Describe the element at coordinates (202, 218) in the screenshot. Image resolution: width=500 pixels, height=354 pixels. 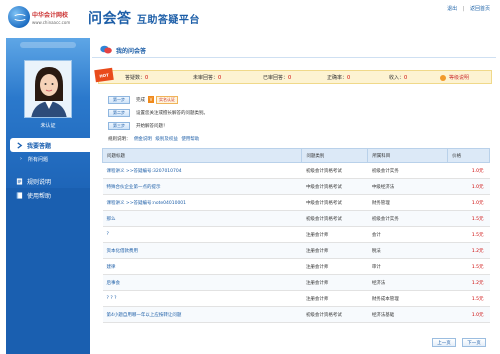
I see `question-title-cell: 那么` at that location.